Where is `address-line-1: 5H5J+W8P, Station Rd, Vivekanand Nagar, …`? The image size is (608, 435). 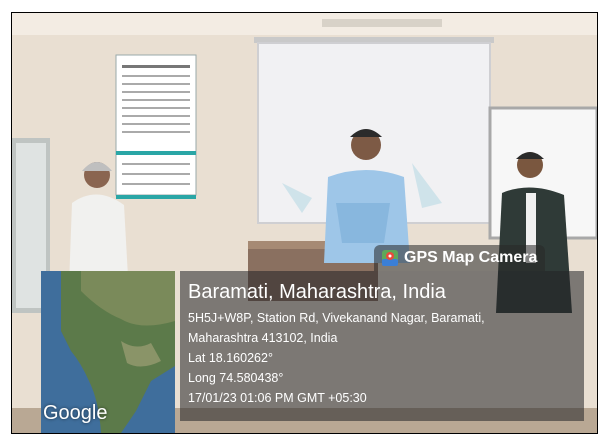
address-line-1: 5H5J+W8P, Station Rd, Vivekanand Nagar, … is located at coordinates (336, 318).